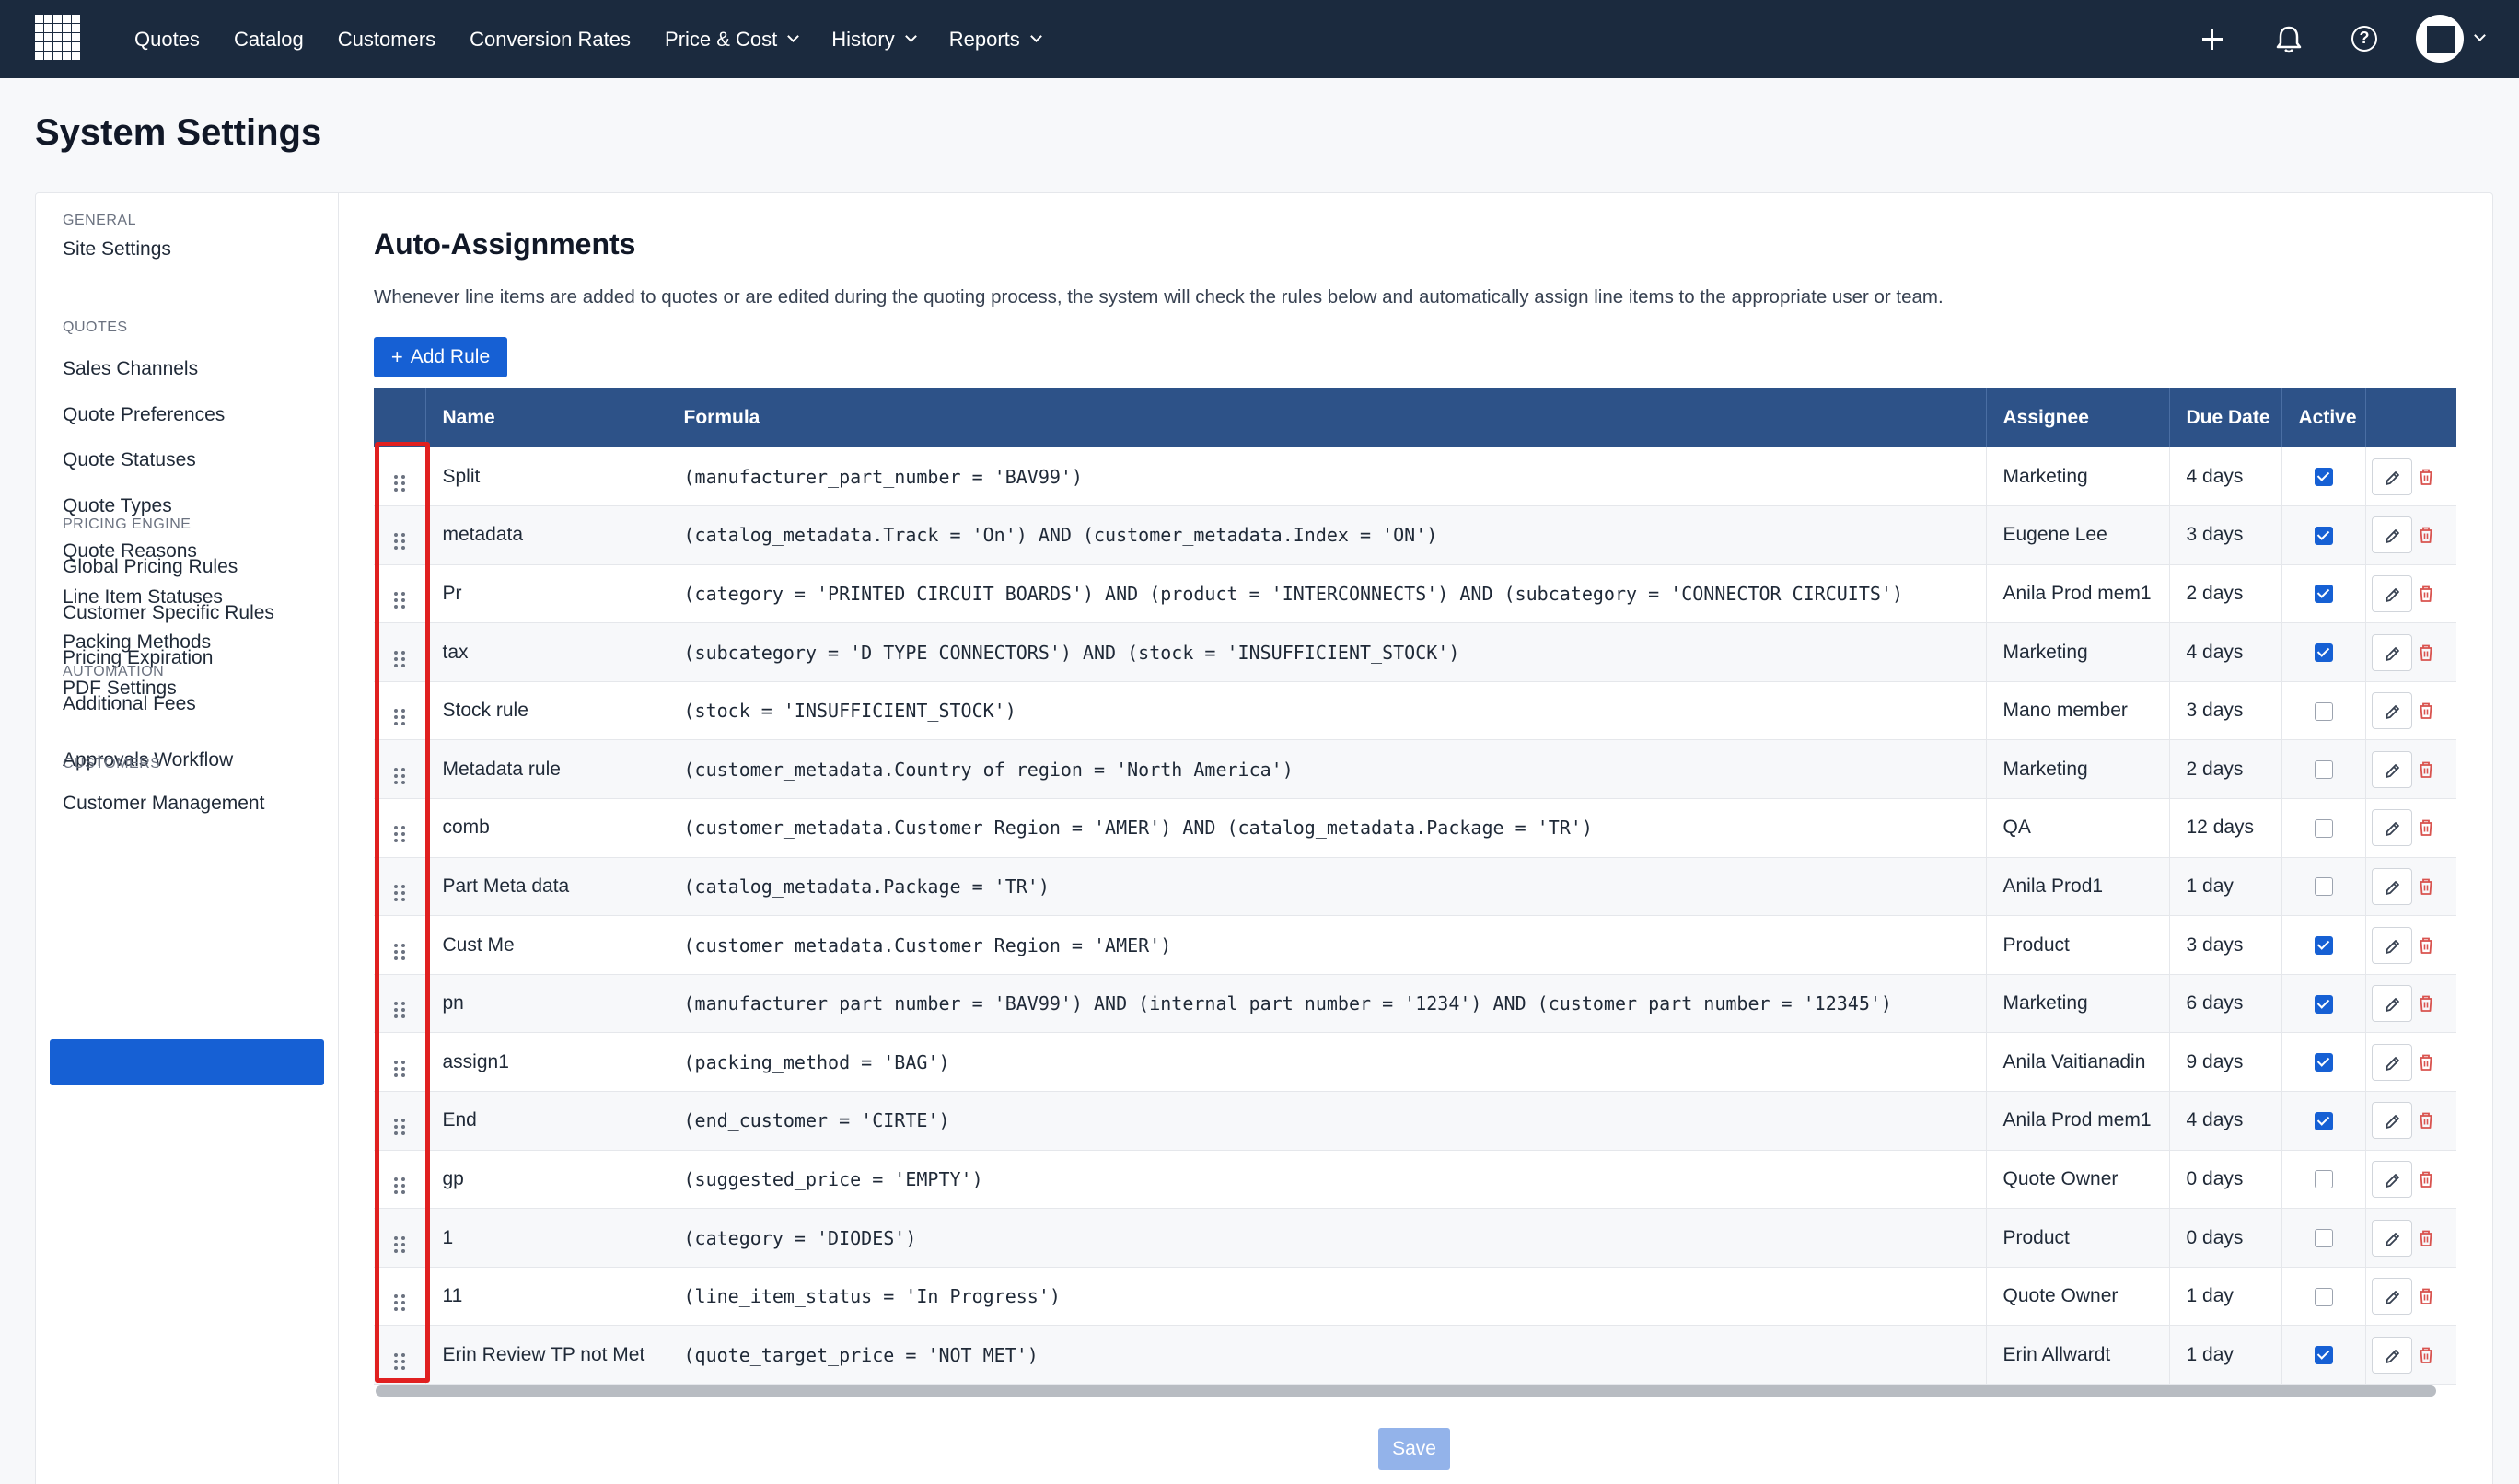 The width and height of the screenshot is (2519, 1484). What do you see at coordinates (269, 40) in the screenshot?
I see `nav-link-catalog: Catalog` at bounding box center [269, 40].